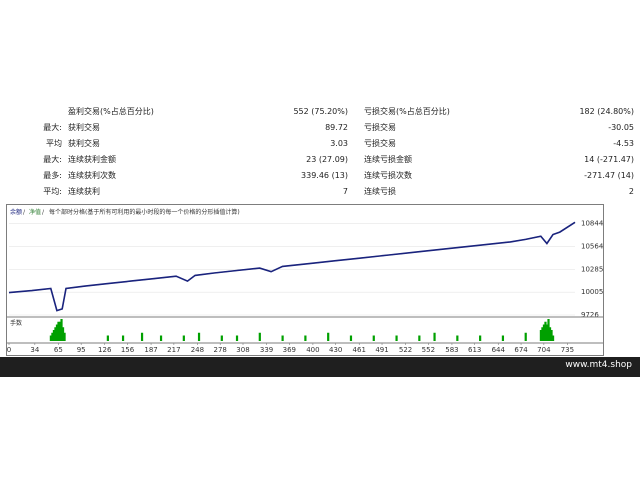 The height and width of the screenshot is (480, 640). Describe the element at coordinates (320, 192) in the screenshot. I see `stats-row-6: 平均: 连续获利 7 连续亏损 2` at that location.